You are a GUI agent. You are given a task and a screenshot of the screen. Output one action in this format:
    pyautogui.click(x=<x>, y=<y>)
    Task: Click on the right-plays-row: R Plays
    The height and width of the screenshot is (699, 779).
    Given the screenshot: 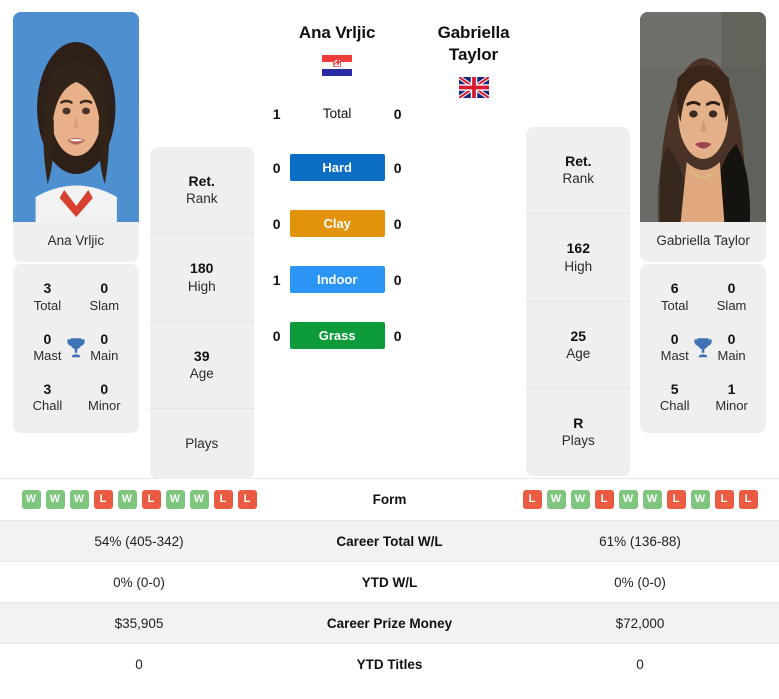 What is the action you would take?
    pyautogui.click(x=578, y=432)
    